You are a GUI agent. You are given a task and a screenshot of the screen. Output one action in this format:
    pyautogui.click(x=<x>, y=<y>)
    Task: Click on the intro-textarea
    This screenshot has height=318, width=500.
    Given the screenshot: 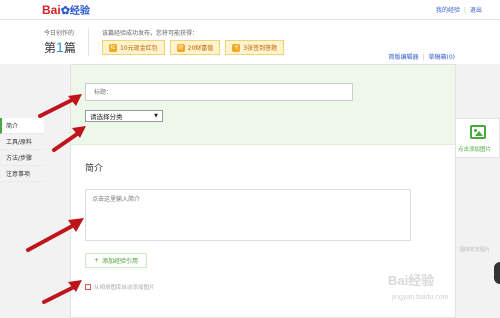 What is the action you would take?
    pyautogui.click(x=248, y=215)
    